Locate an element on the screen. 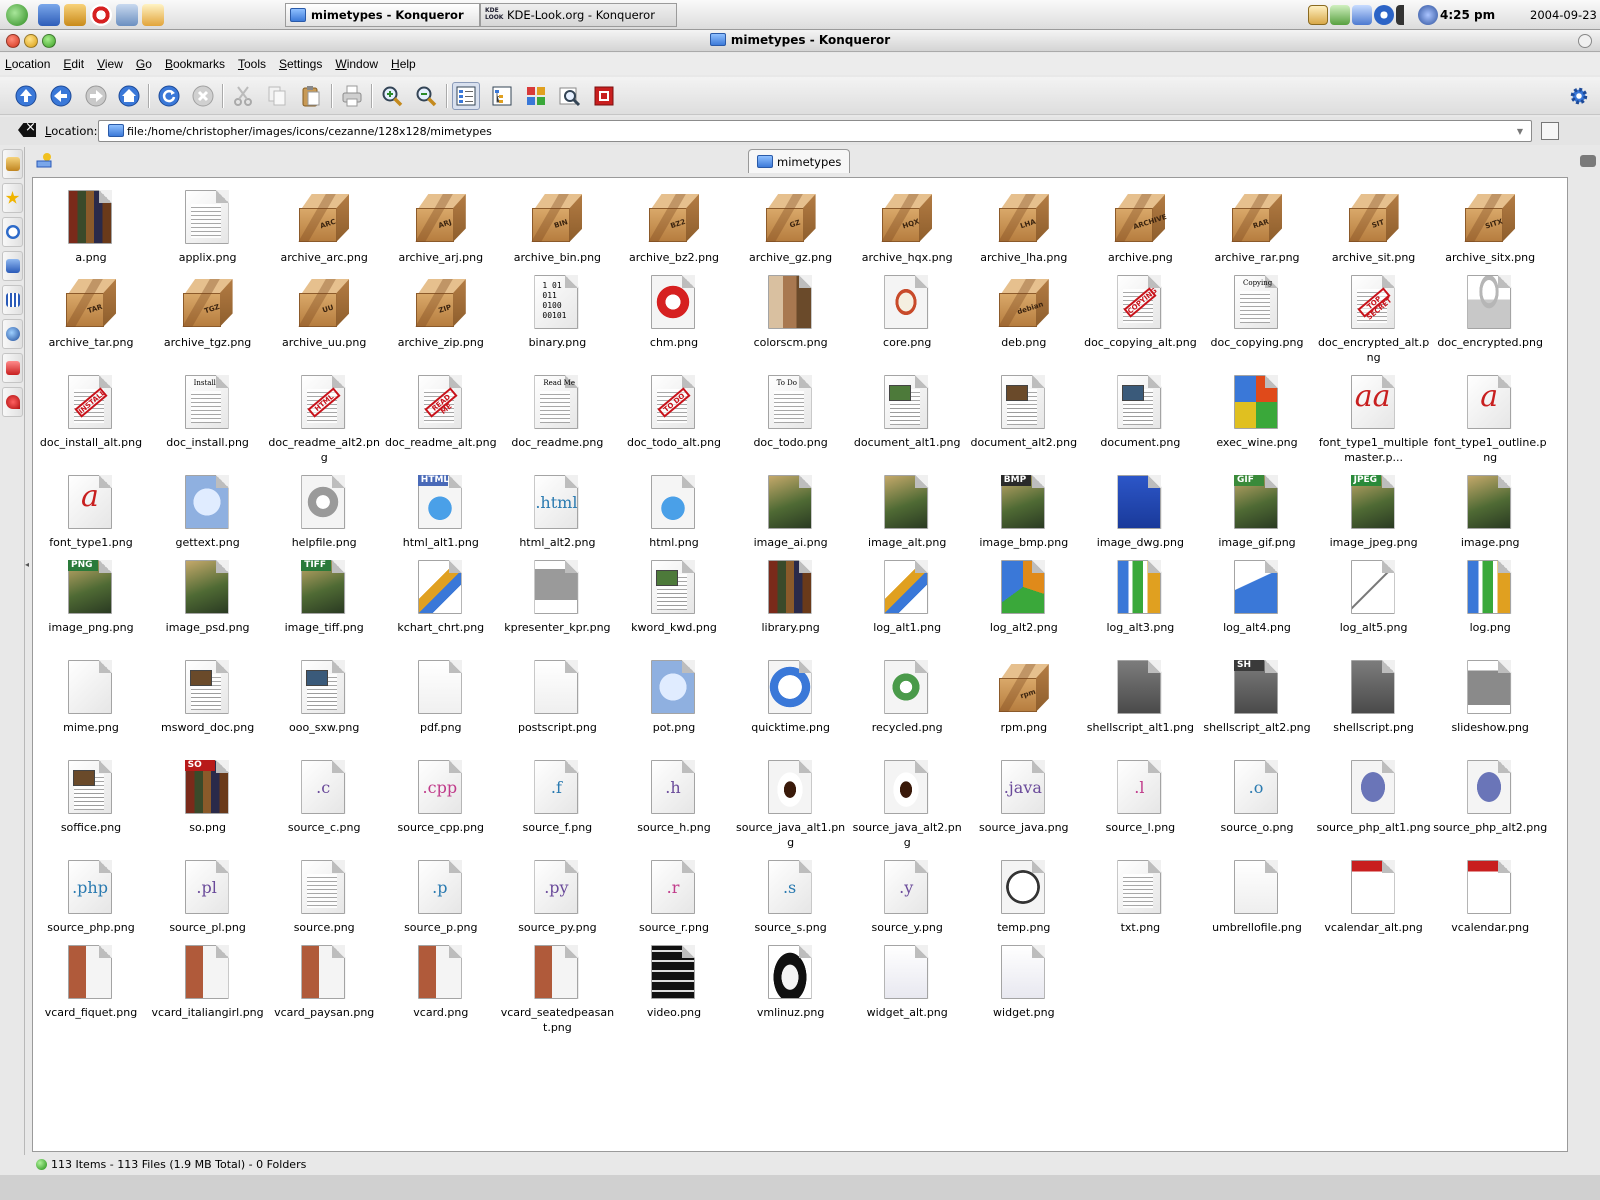 This screenshot has height=1200, width=1600. tree-view-button is located at coordinates (502, 96).